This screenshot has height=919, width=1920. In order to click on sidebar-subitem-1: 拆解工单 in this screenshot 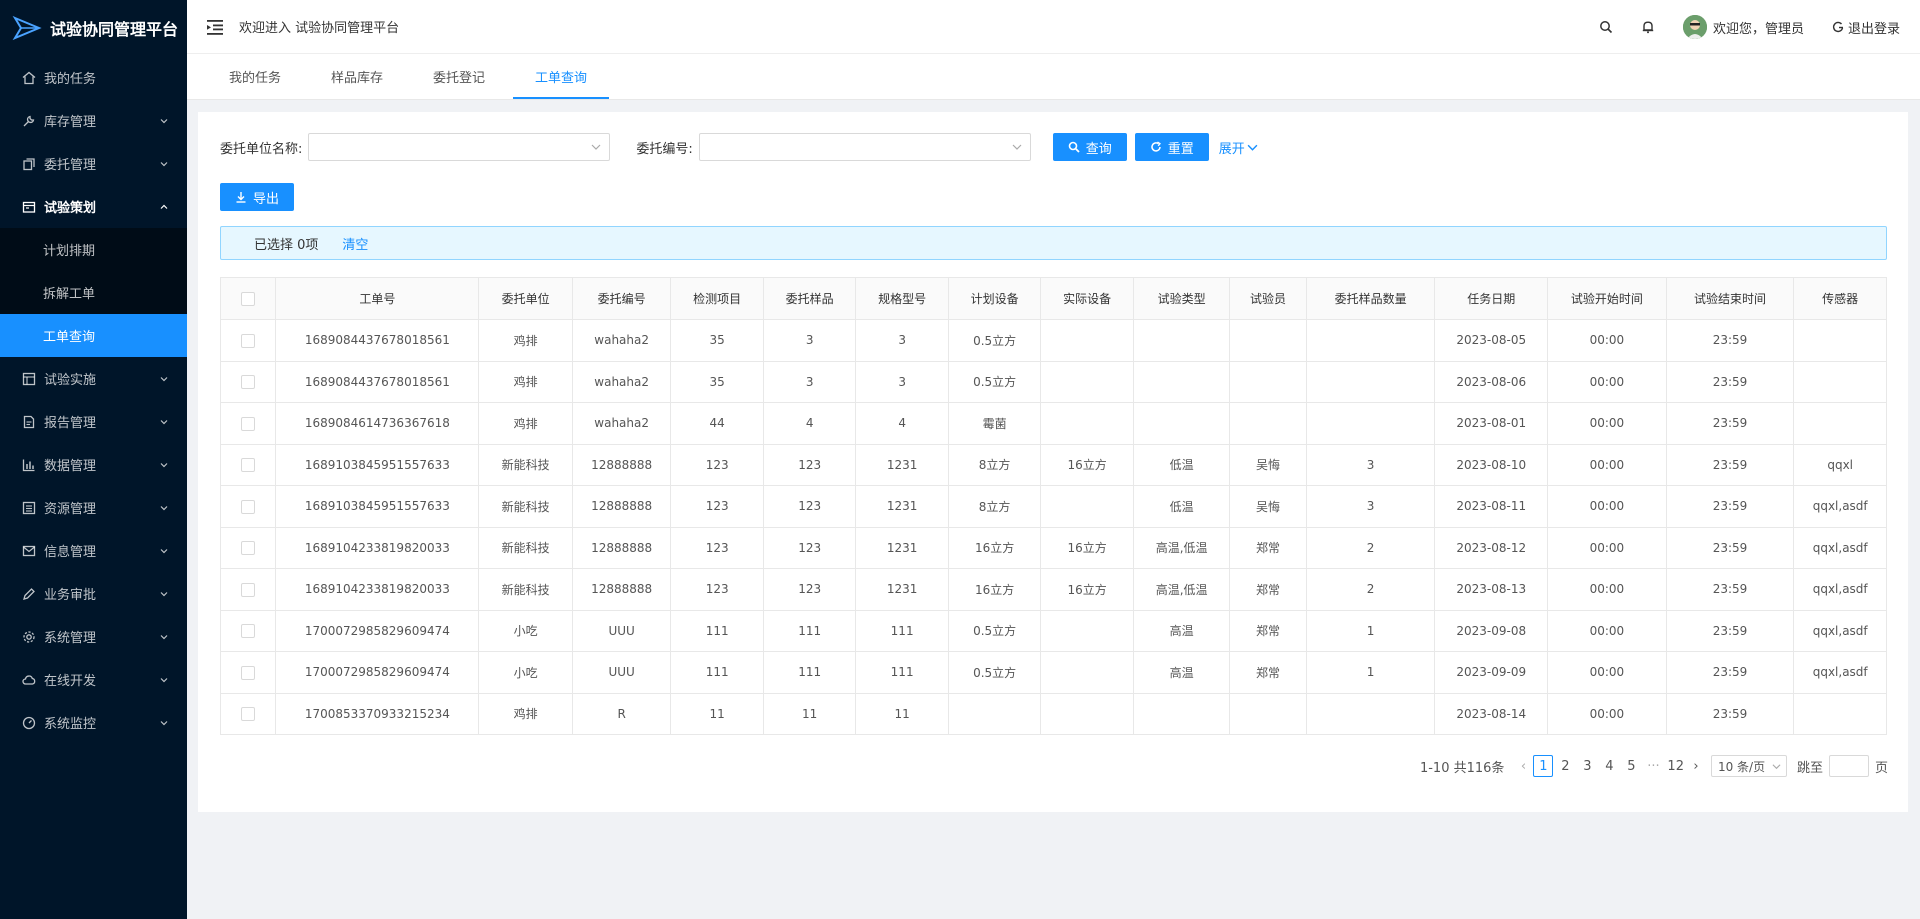, I will do `click(93, 292)`.